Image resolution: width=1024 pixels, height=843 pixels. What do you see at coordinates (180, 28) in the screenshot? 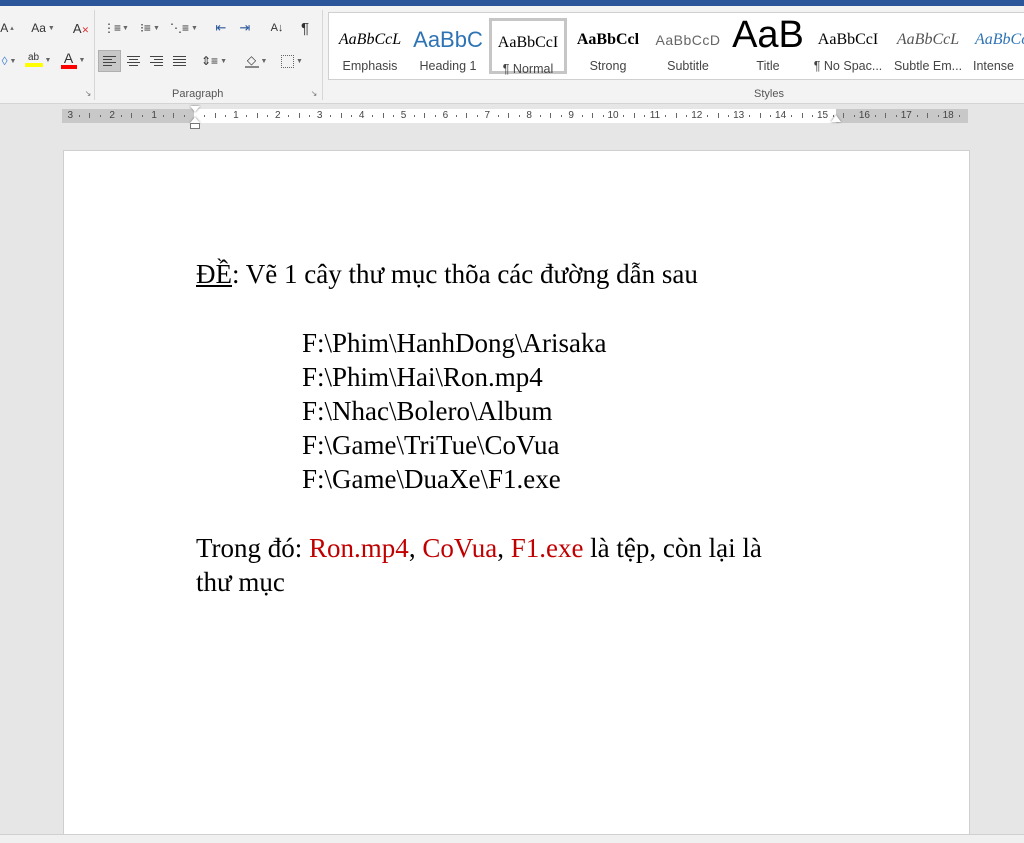
I see `multilevel-list-icon: ⋱≡` at bounding box center [180, 28].